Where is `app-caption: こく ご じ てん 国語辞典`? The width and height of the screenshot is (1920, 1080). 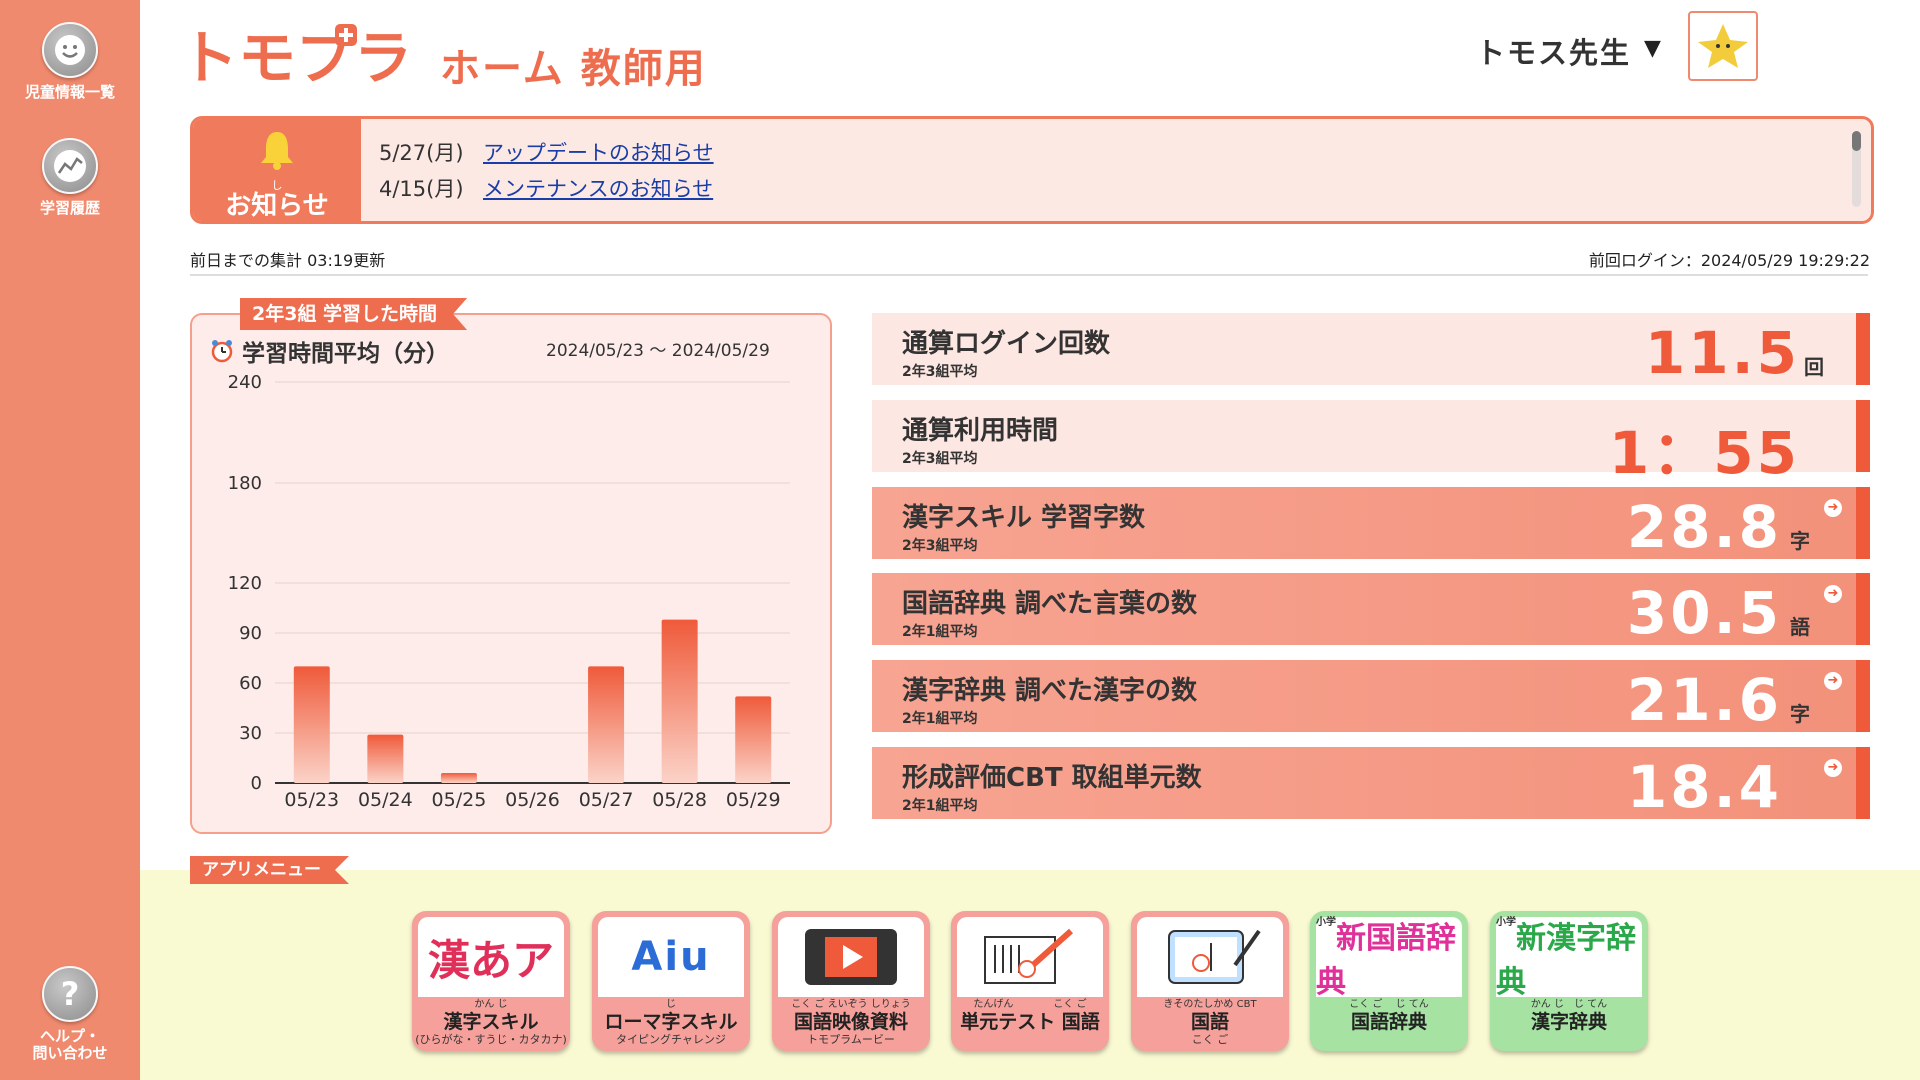 app-caption: こく ご じ てん 国語辞典 is located at coordinates (1389, 1016).